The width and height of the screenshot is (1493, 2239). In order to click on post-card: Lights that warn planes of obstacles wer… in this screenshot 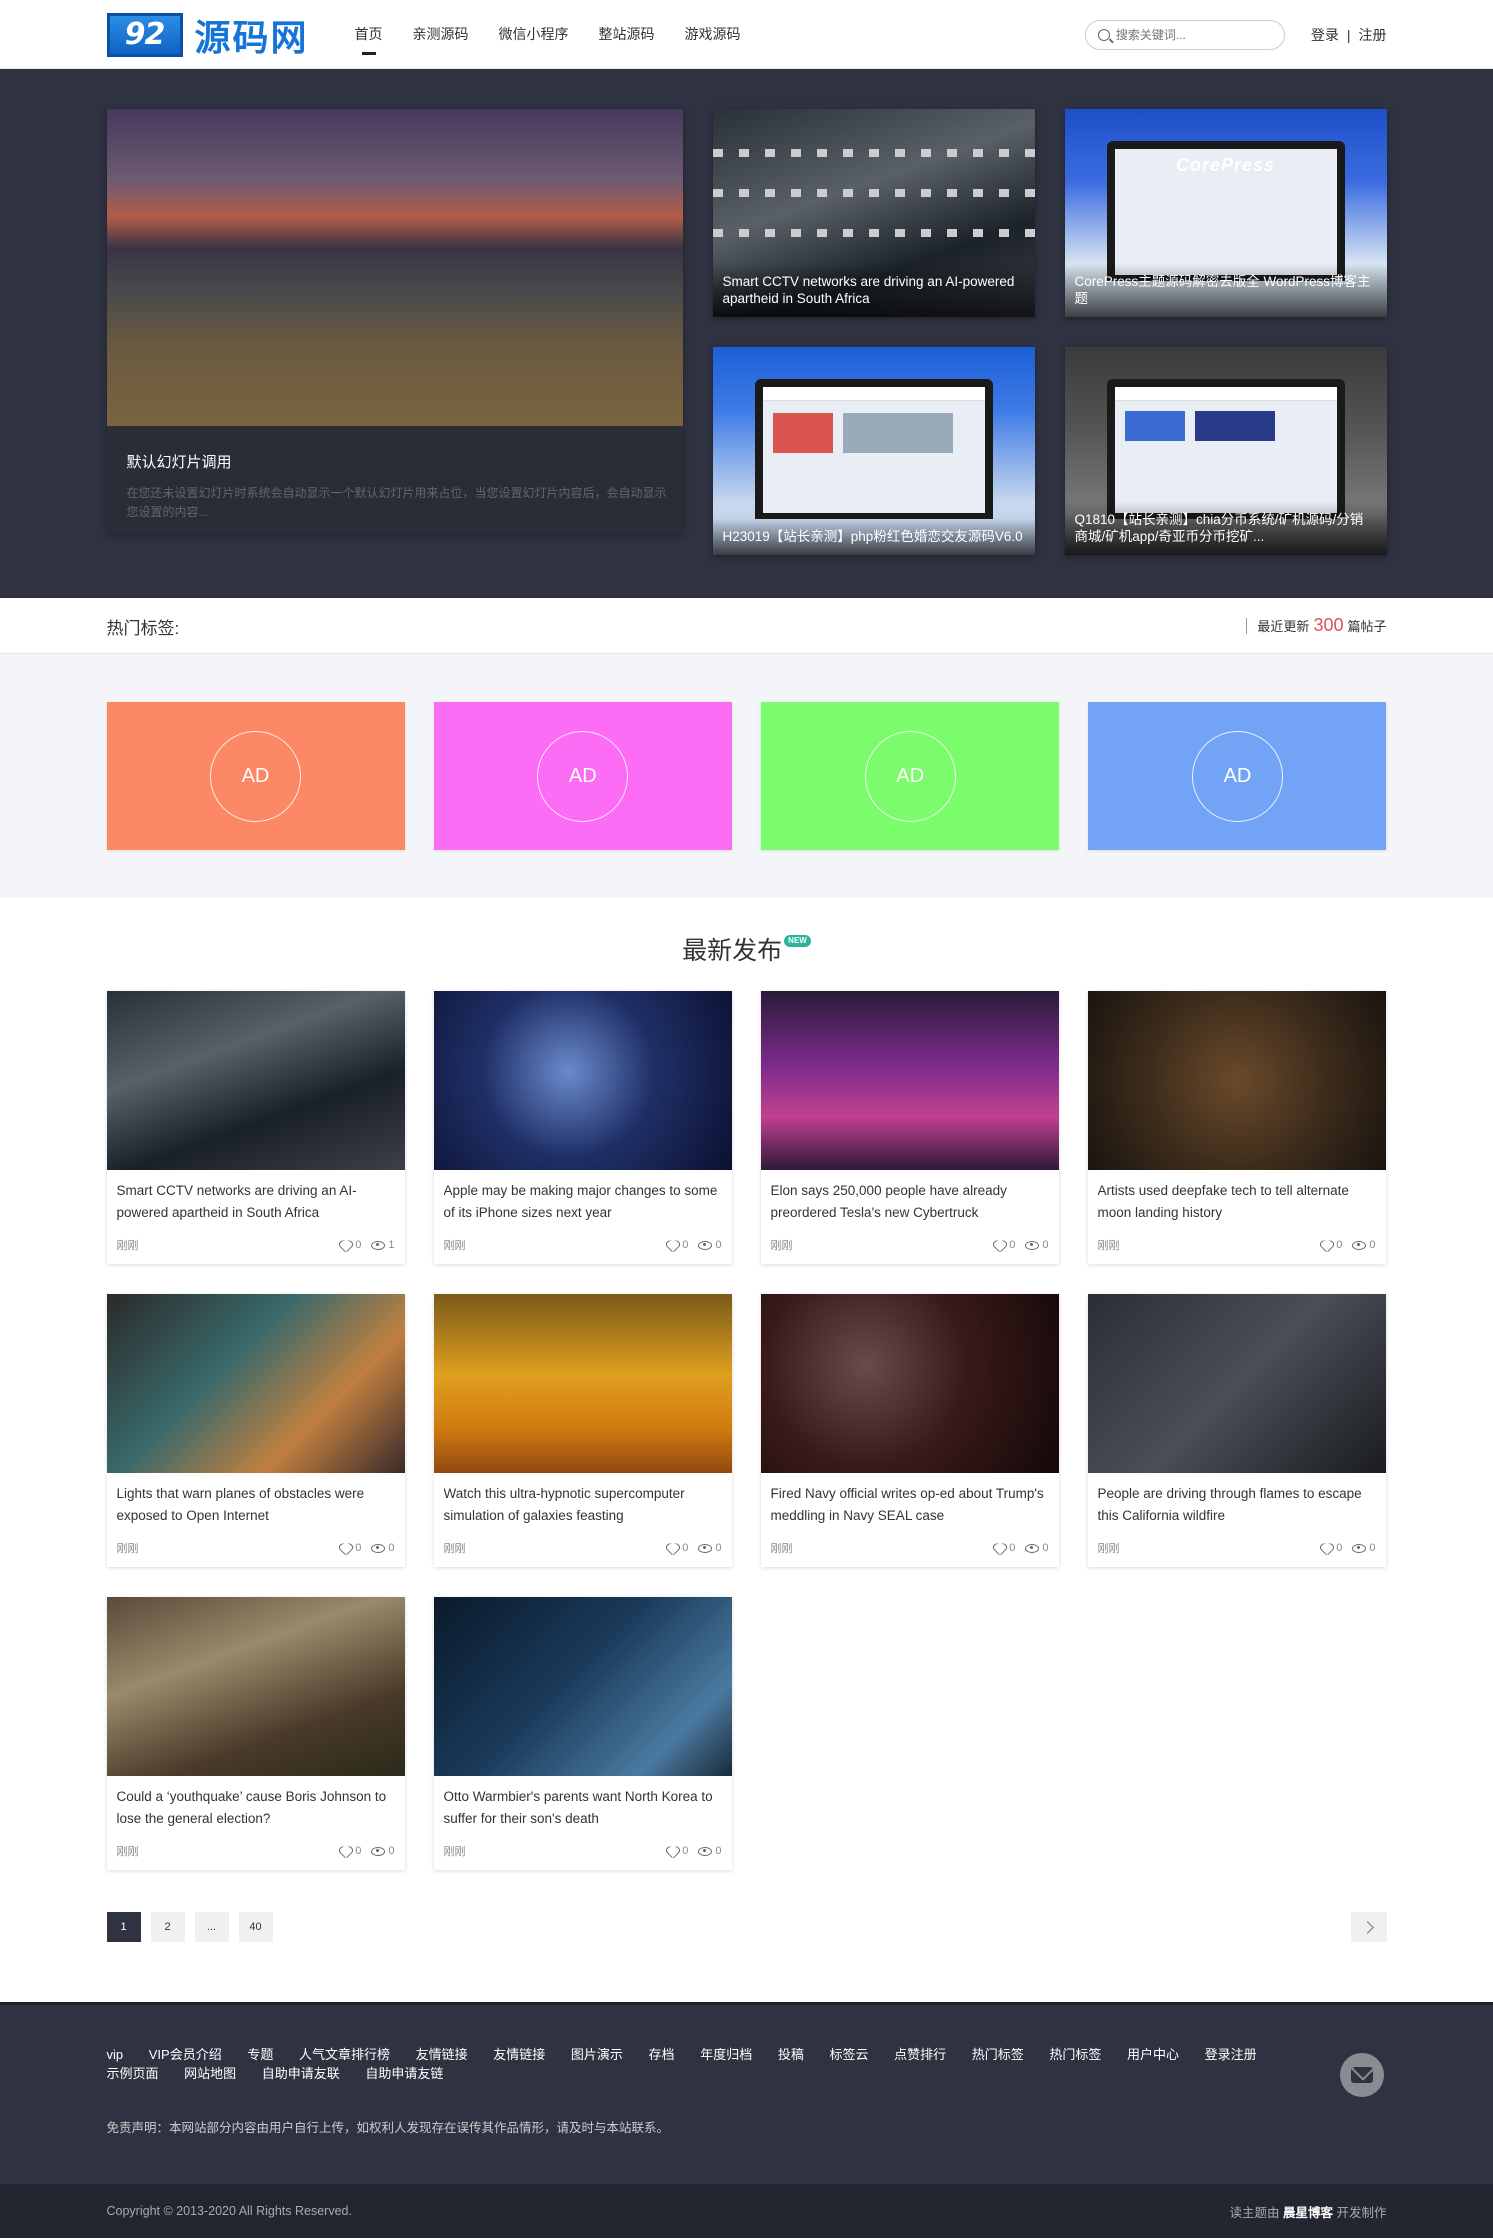, I will do `click(255, 1430)`.